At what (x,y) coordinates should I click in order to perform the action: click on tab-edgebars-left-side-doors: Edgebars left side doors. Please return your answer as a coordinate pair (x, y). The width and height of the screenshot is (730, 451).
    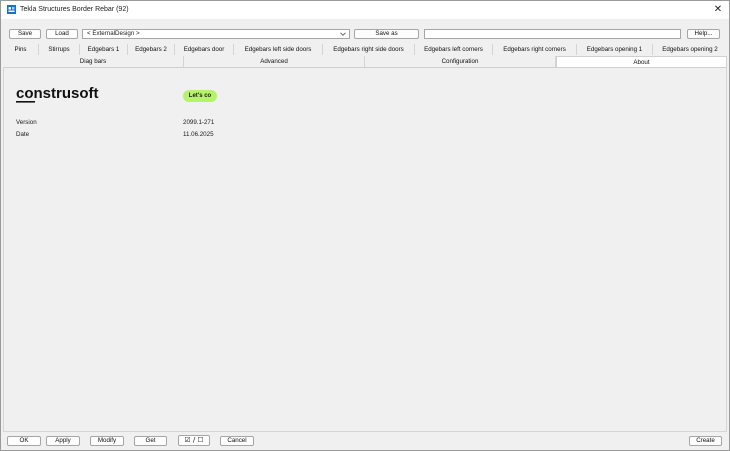
    Looking at the image, I should click on (278, 49).